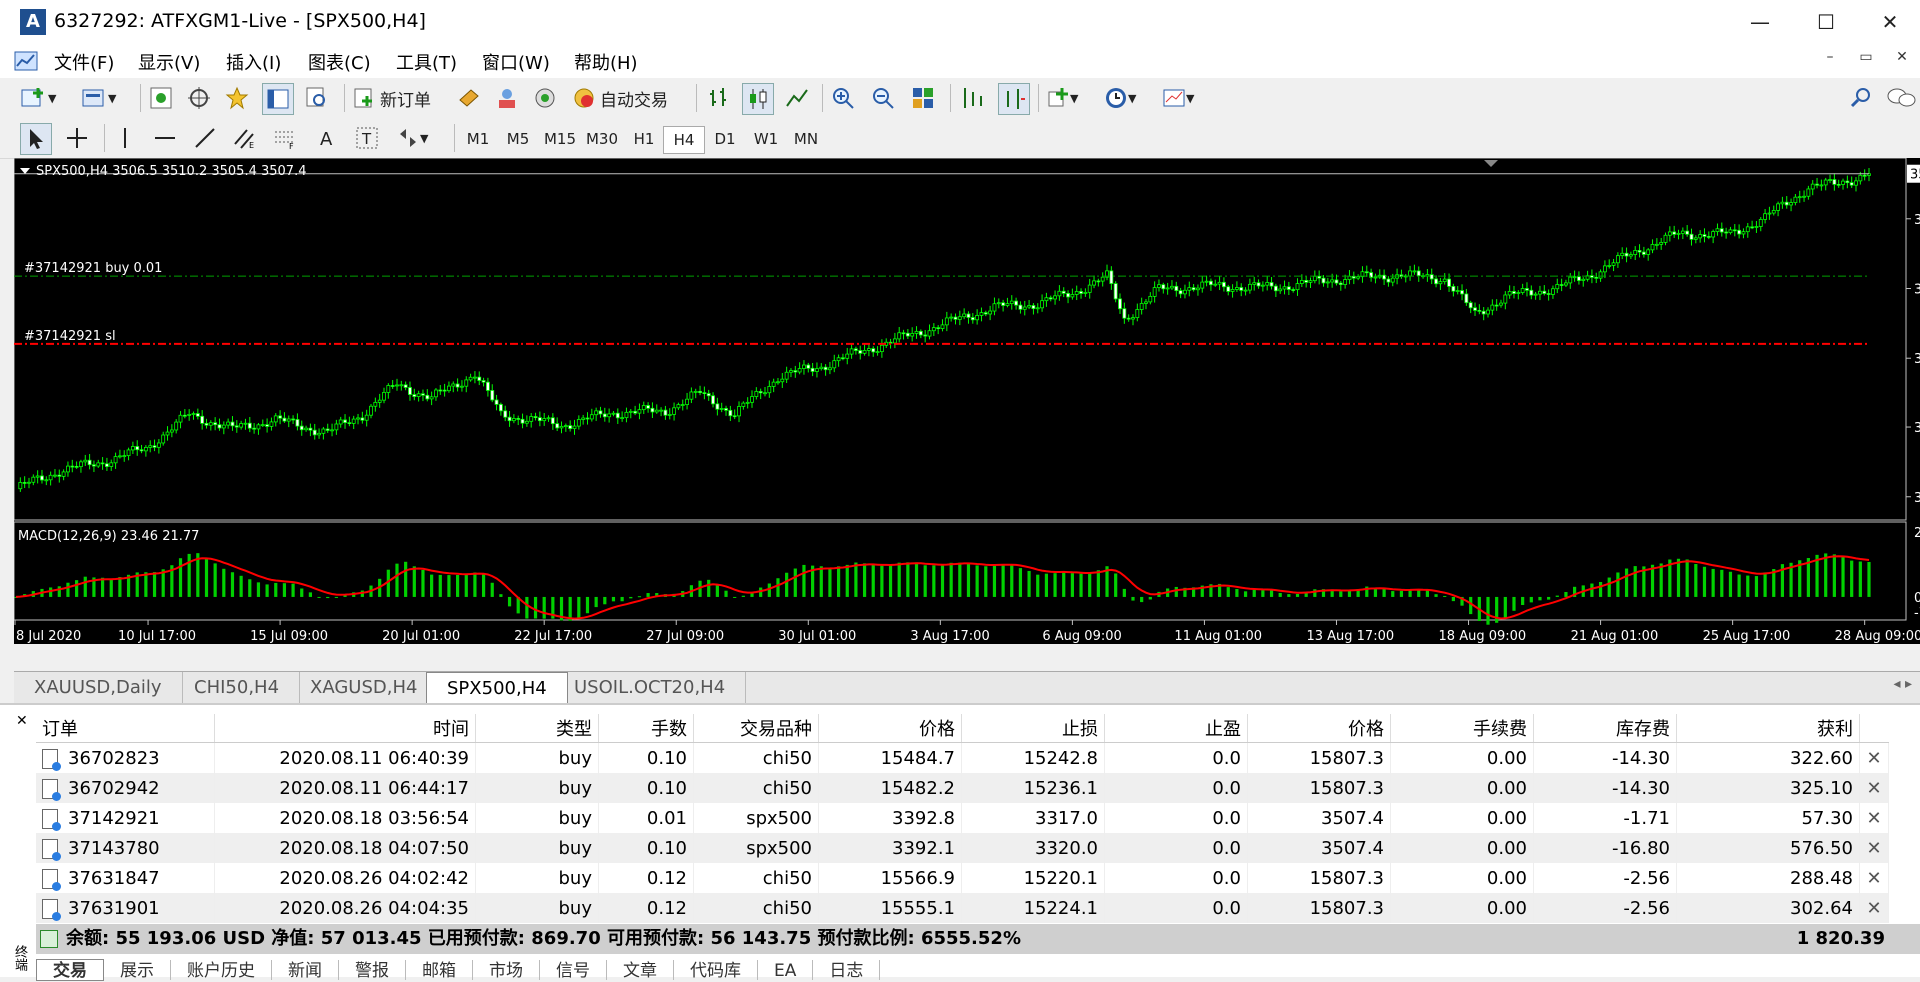  Describe the element at coordinates (1902, 57) in the screenshot. I see `mdi-close-button: ✕` at that location.